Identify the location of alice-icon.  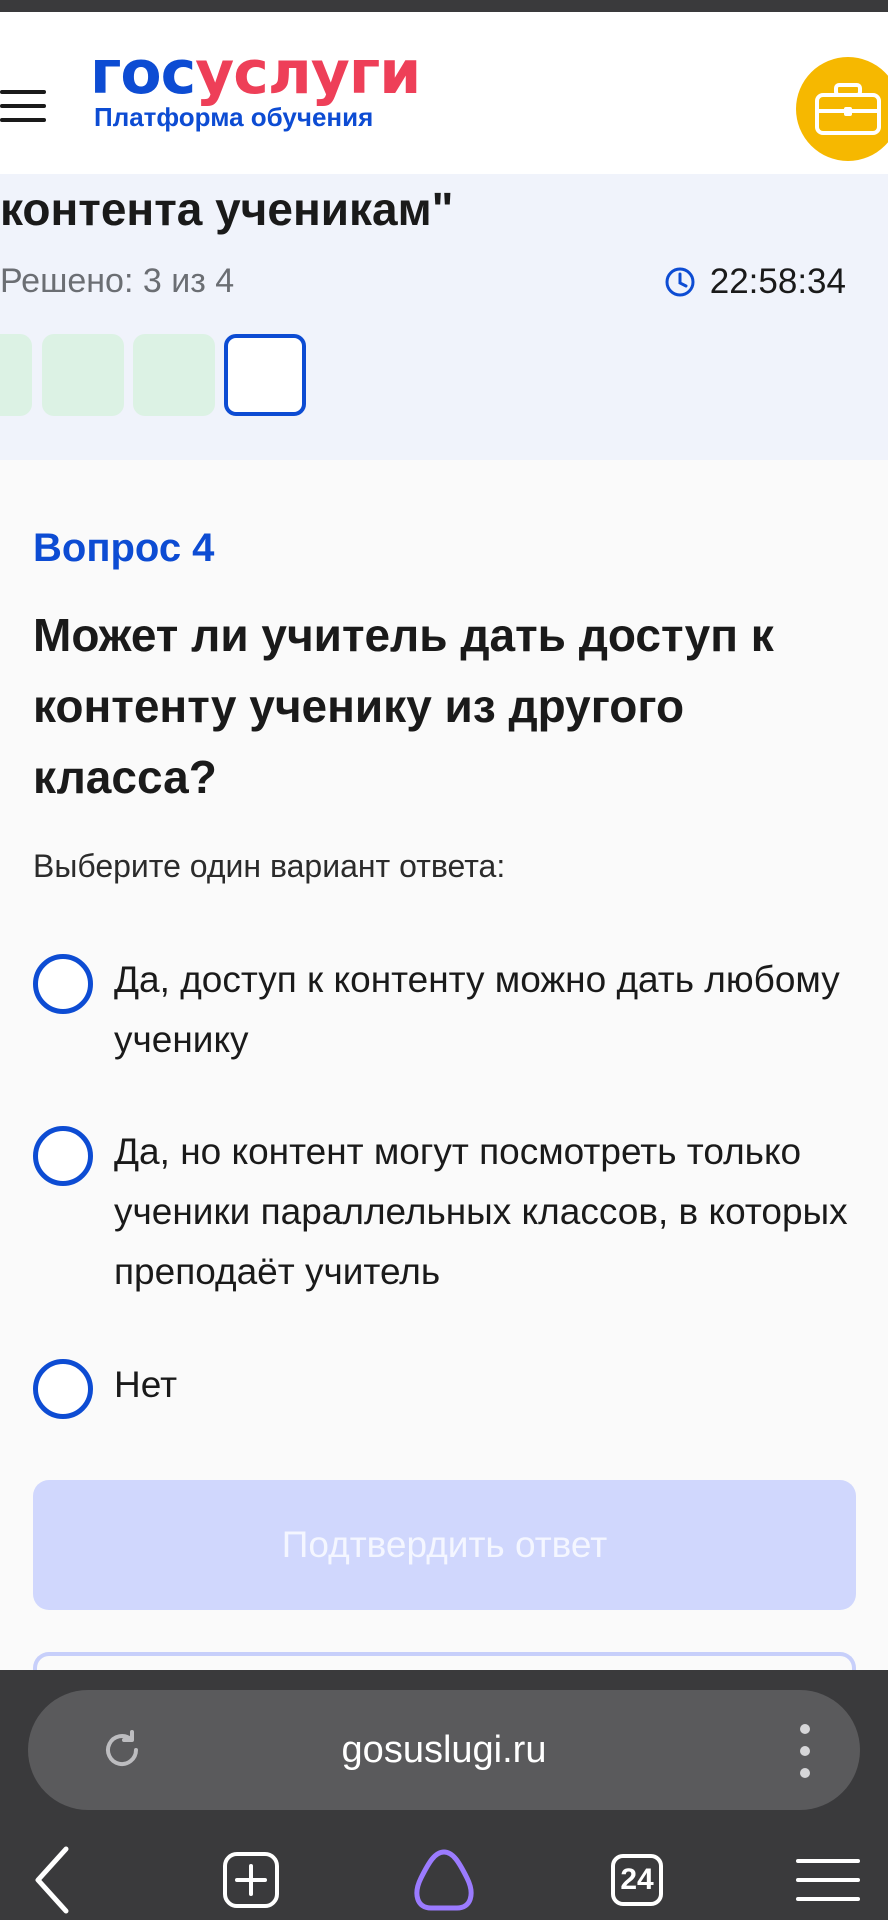
(444, 1880).